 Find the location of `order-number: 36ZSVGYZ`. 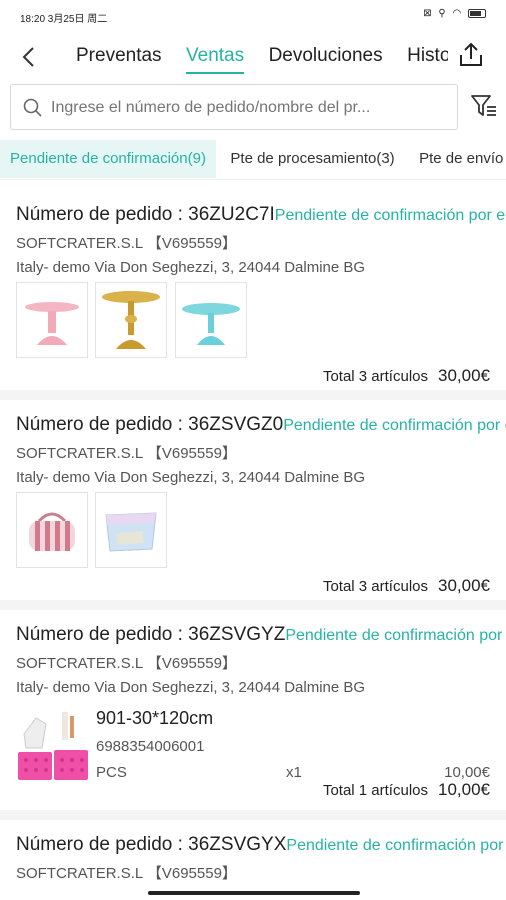

order-number: 36ZSVGYZ is located at coordinates (237, 634).